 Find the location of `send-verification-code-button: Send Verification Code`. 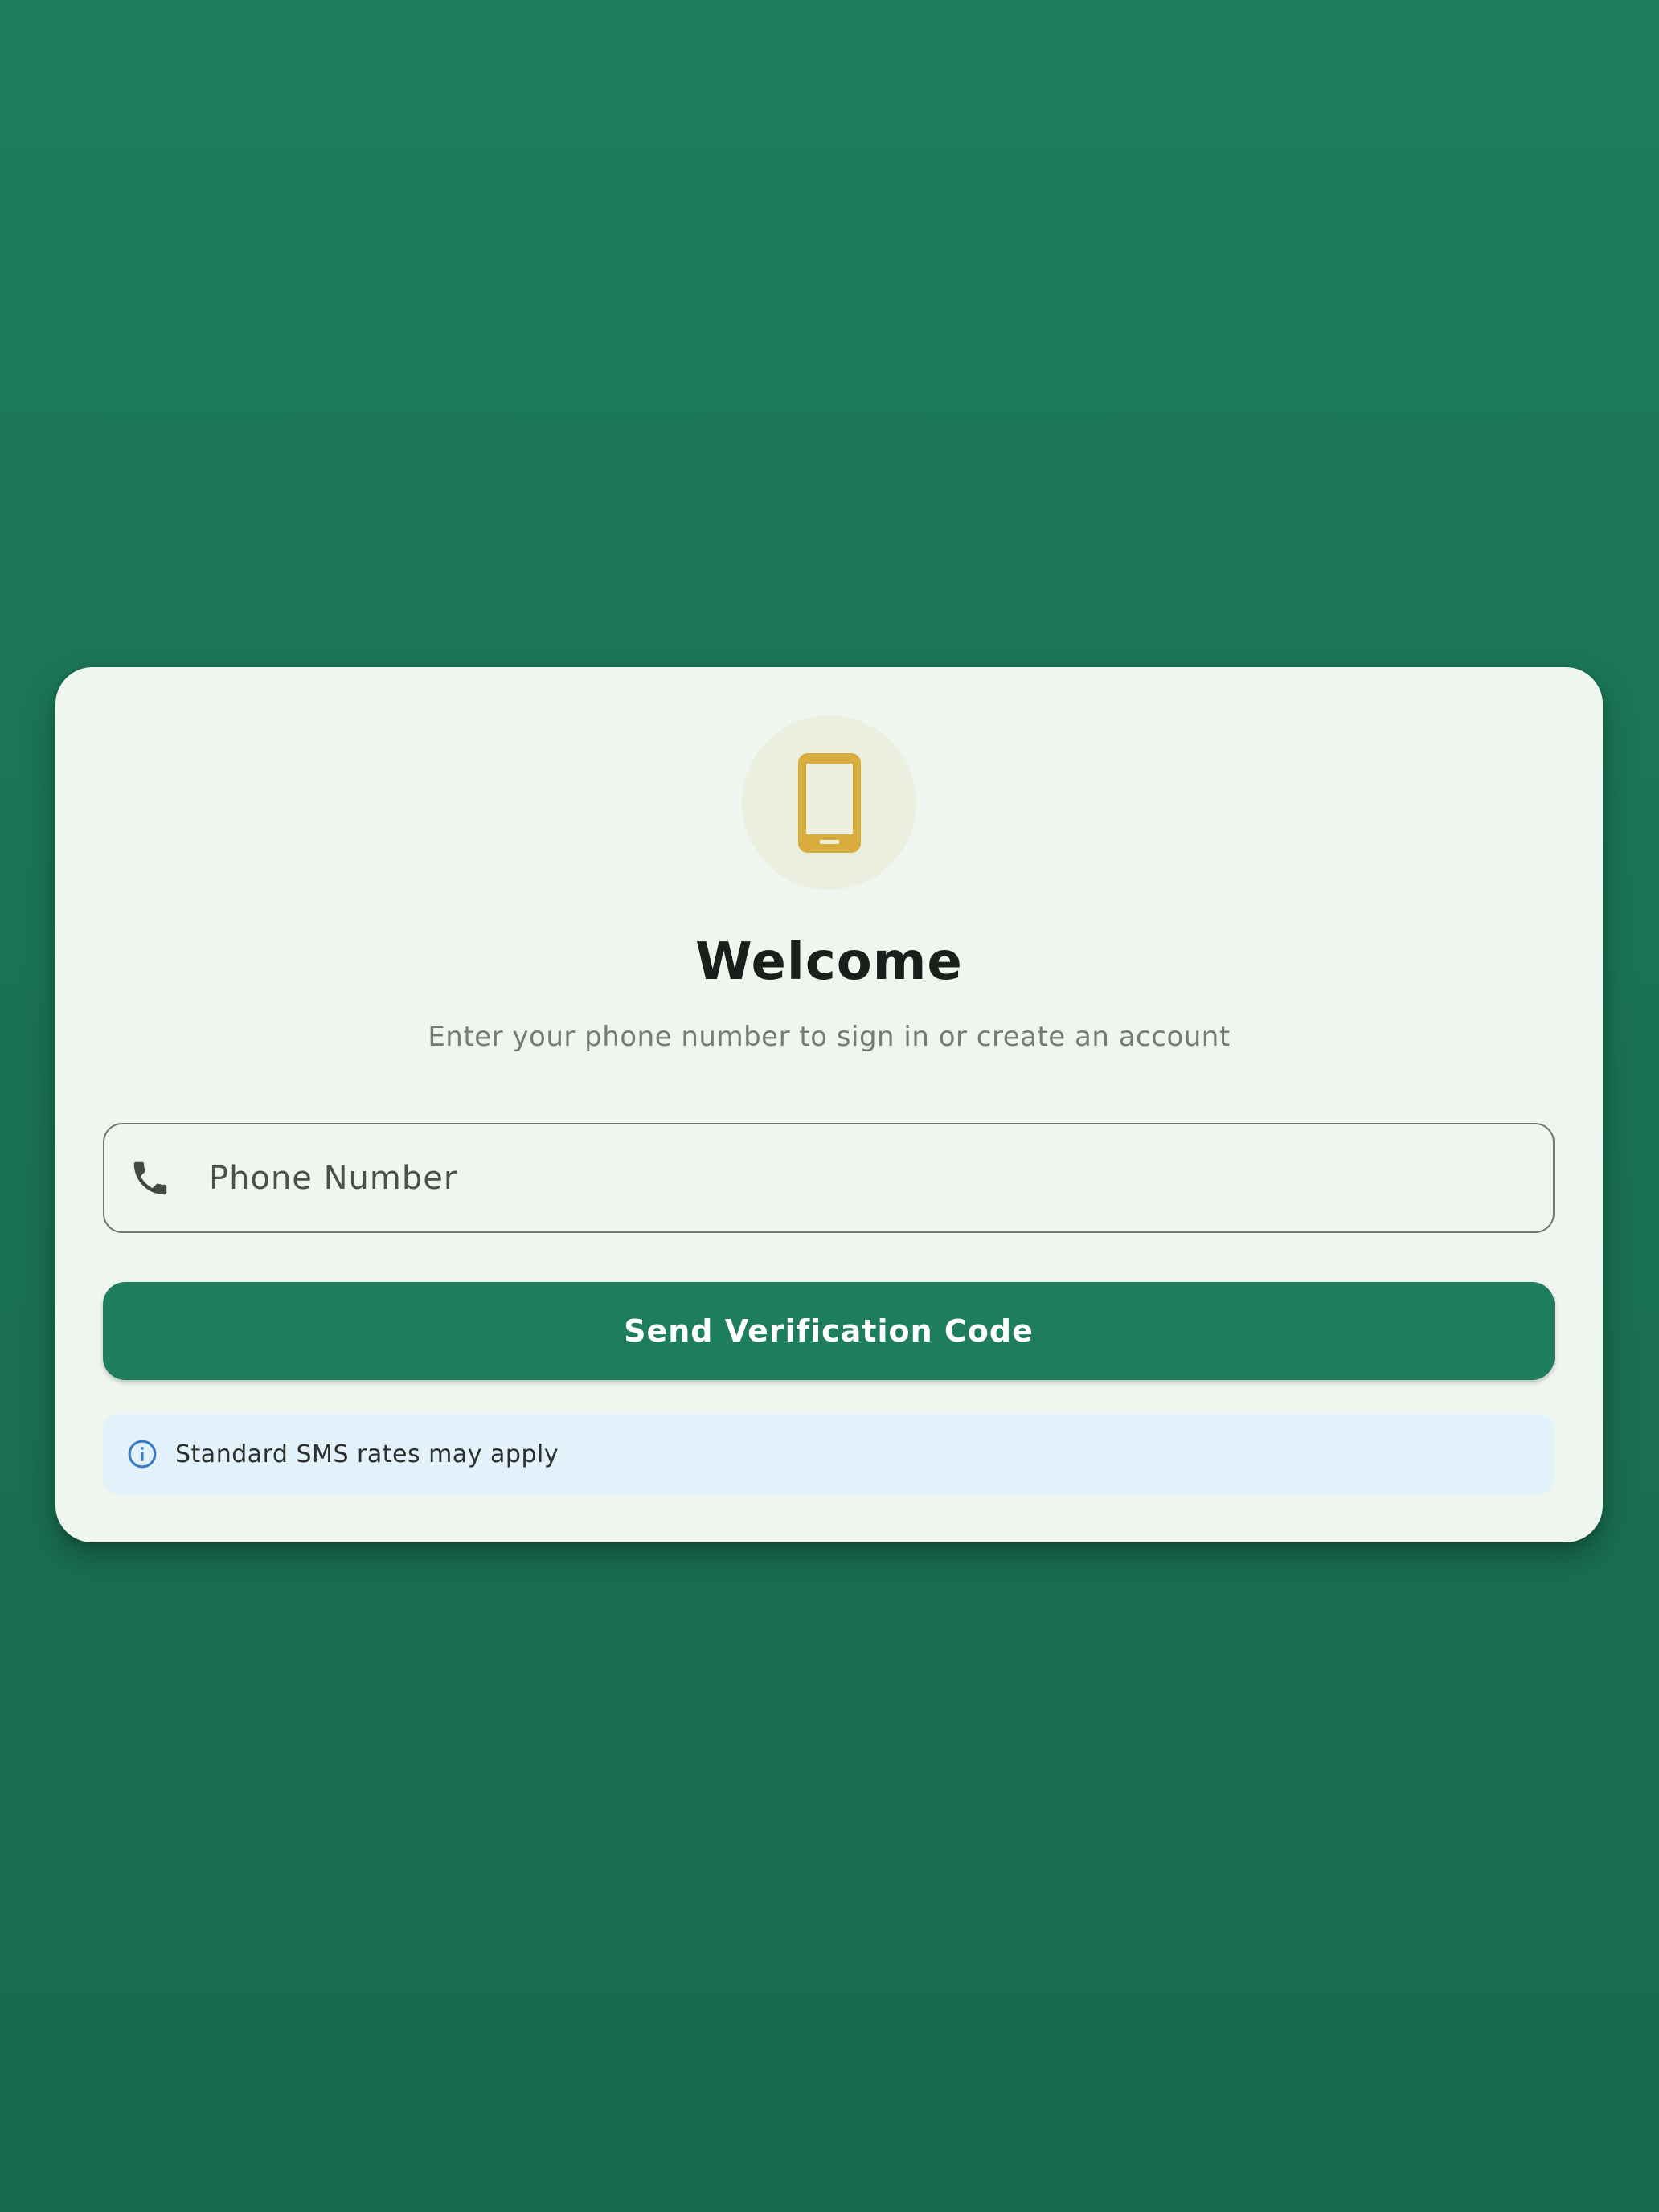

send-verification-code-button: Send Verification Code is located at coordinates (829, 1331).